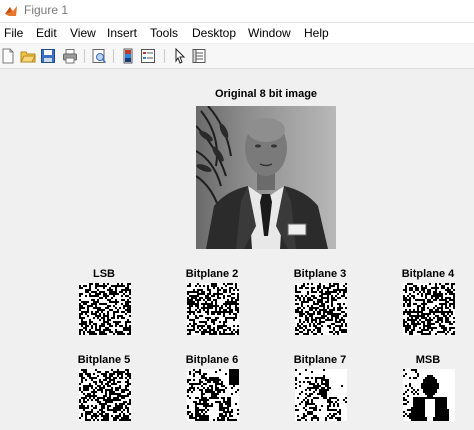 This screenshot has height=430, width=474. I want to click on bitplane-title-2: Bitplane 2, so click(212, 274).